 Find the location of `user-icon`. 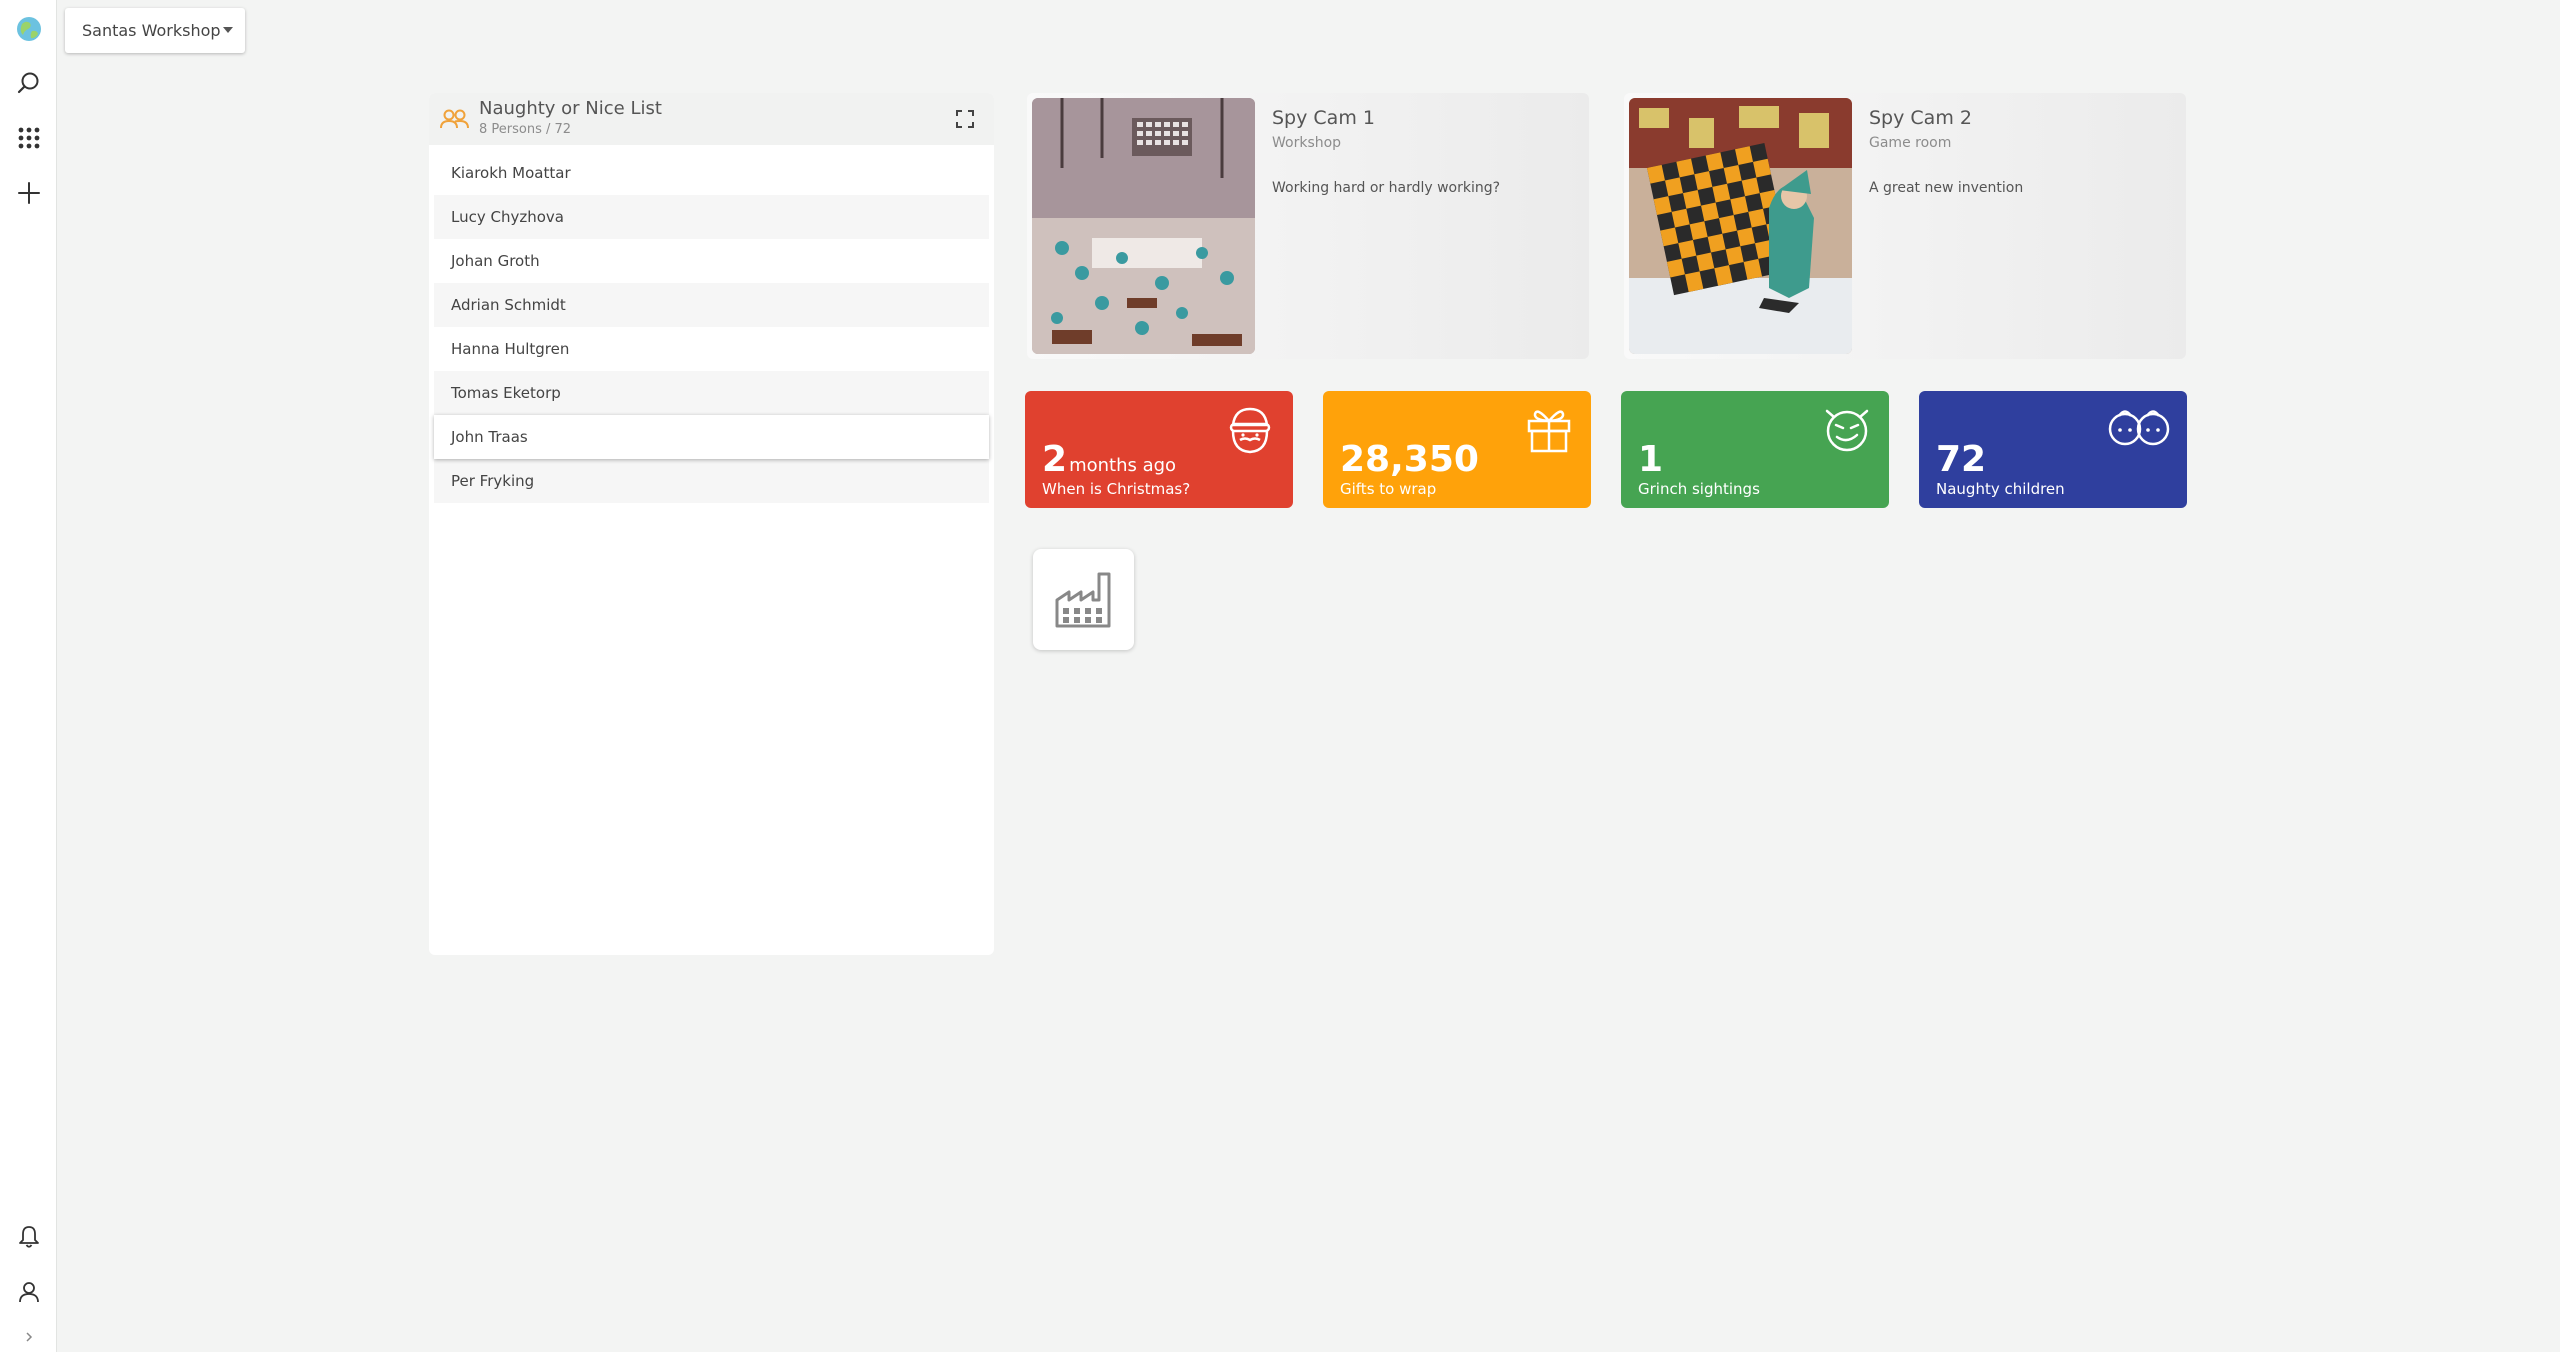

user-icon is located at coordinates (28, 1292).